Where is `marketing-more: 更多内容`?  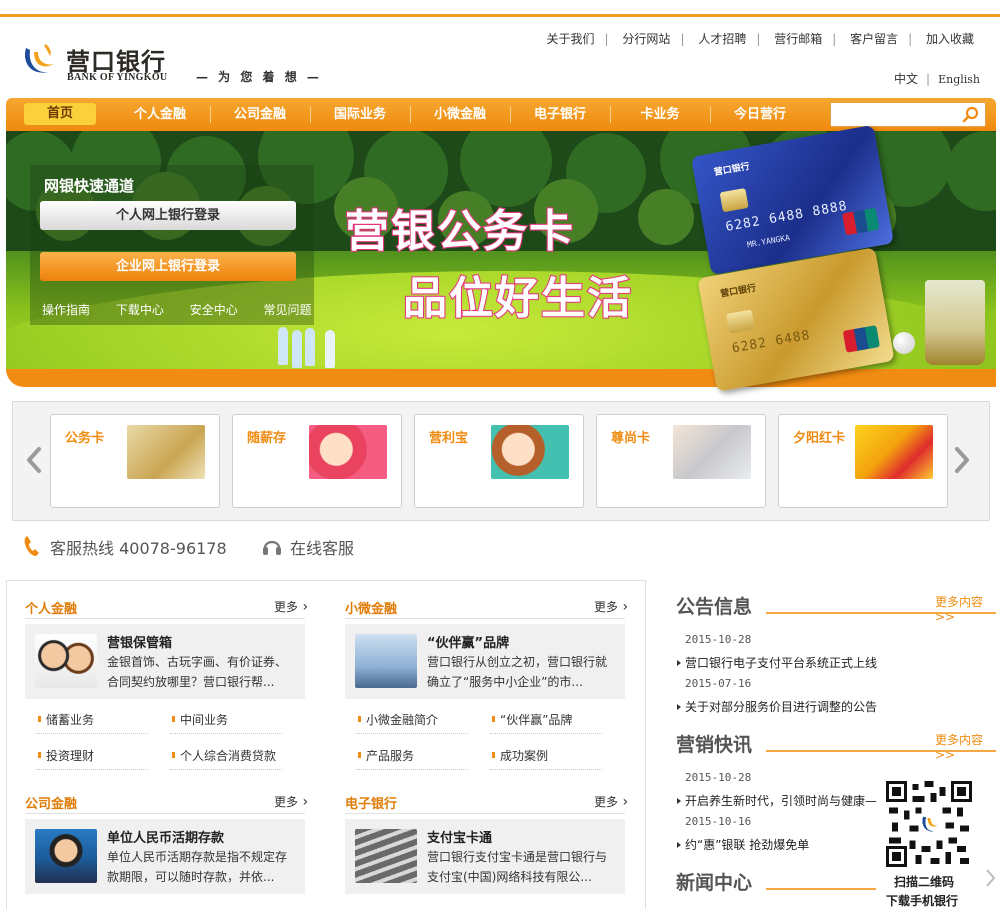 marketing-more: 更多内容 is located at coordinates (967, 746).